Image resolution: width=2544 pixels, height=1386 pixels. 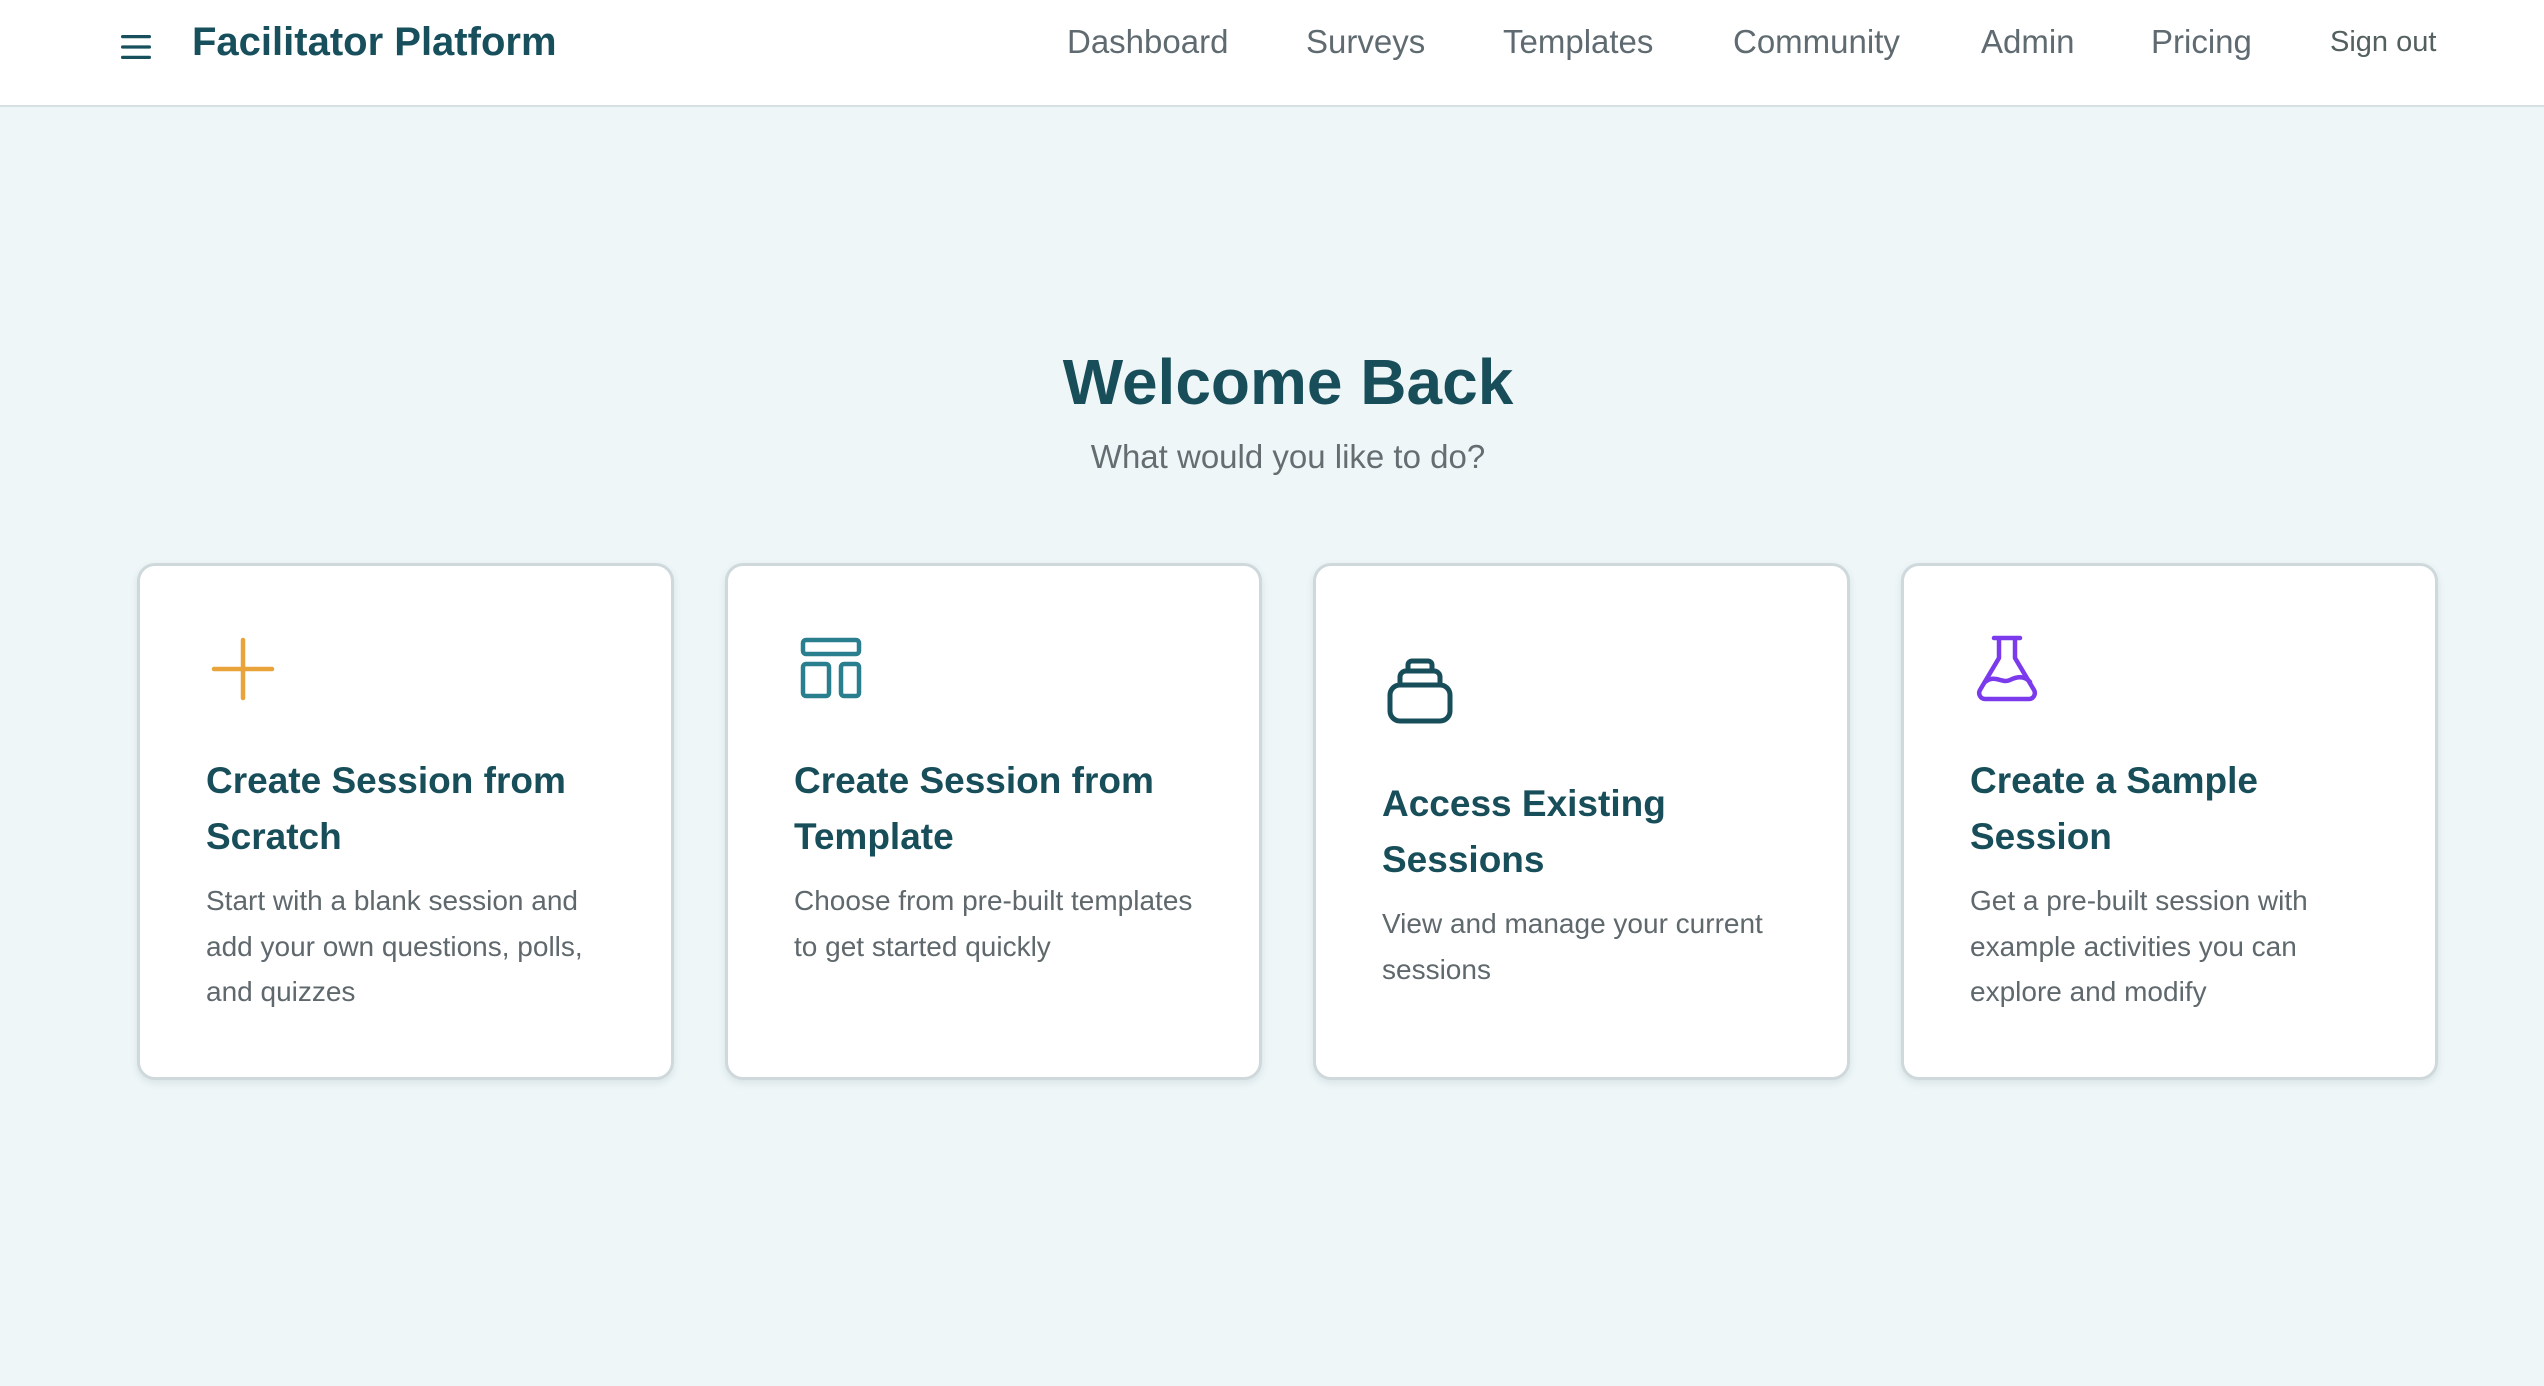 What do you see at coordinates (1572, 946) in the screenshot?
I see `card-description: View and manage your current sessions` at bounding box center [1572, 946].